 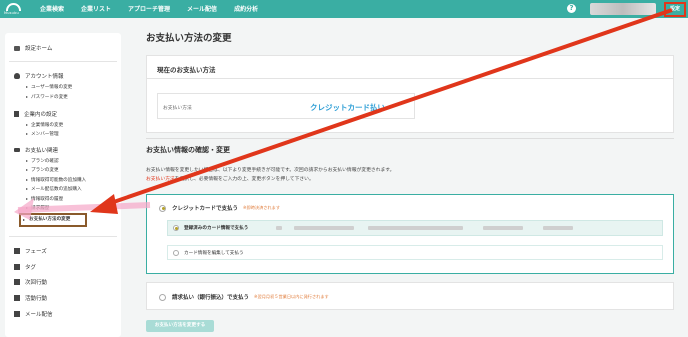 What do you see at coordinates (52, 8) in the screenshot?
I see `nav-company-search: 企業検索` at bounding box center [52, 8].